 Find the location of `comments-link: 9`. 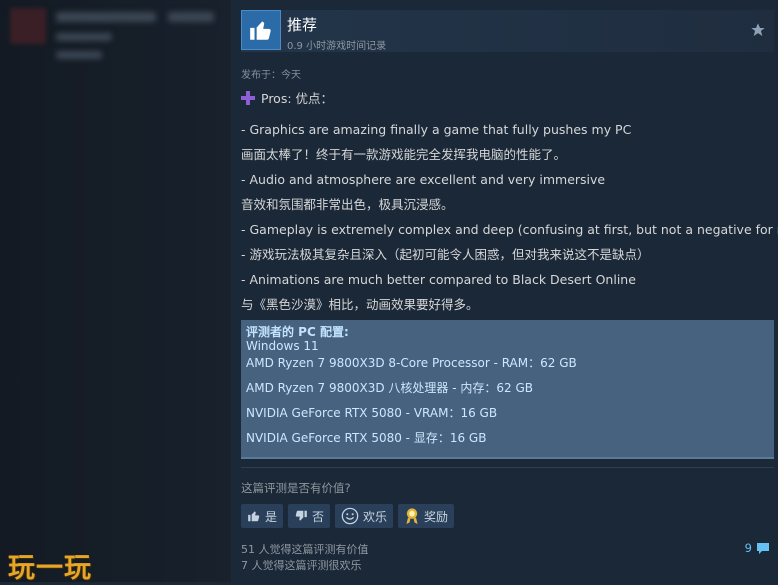

comments-link: 9 is located at coordinates (757, 548).